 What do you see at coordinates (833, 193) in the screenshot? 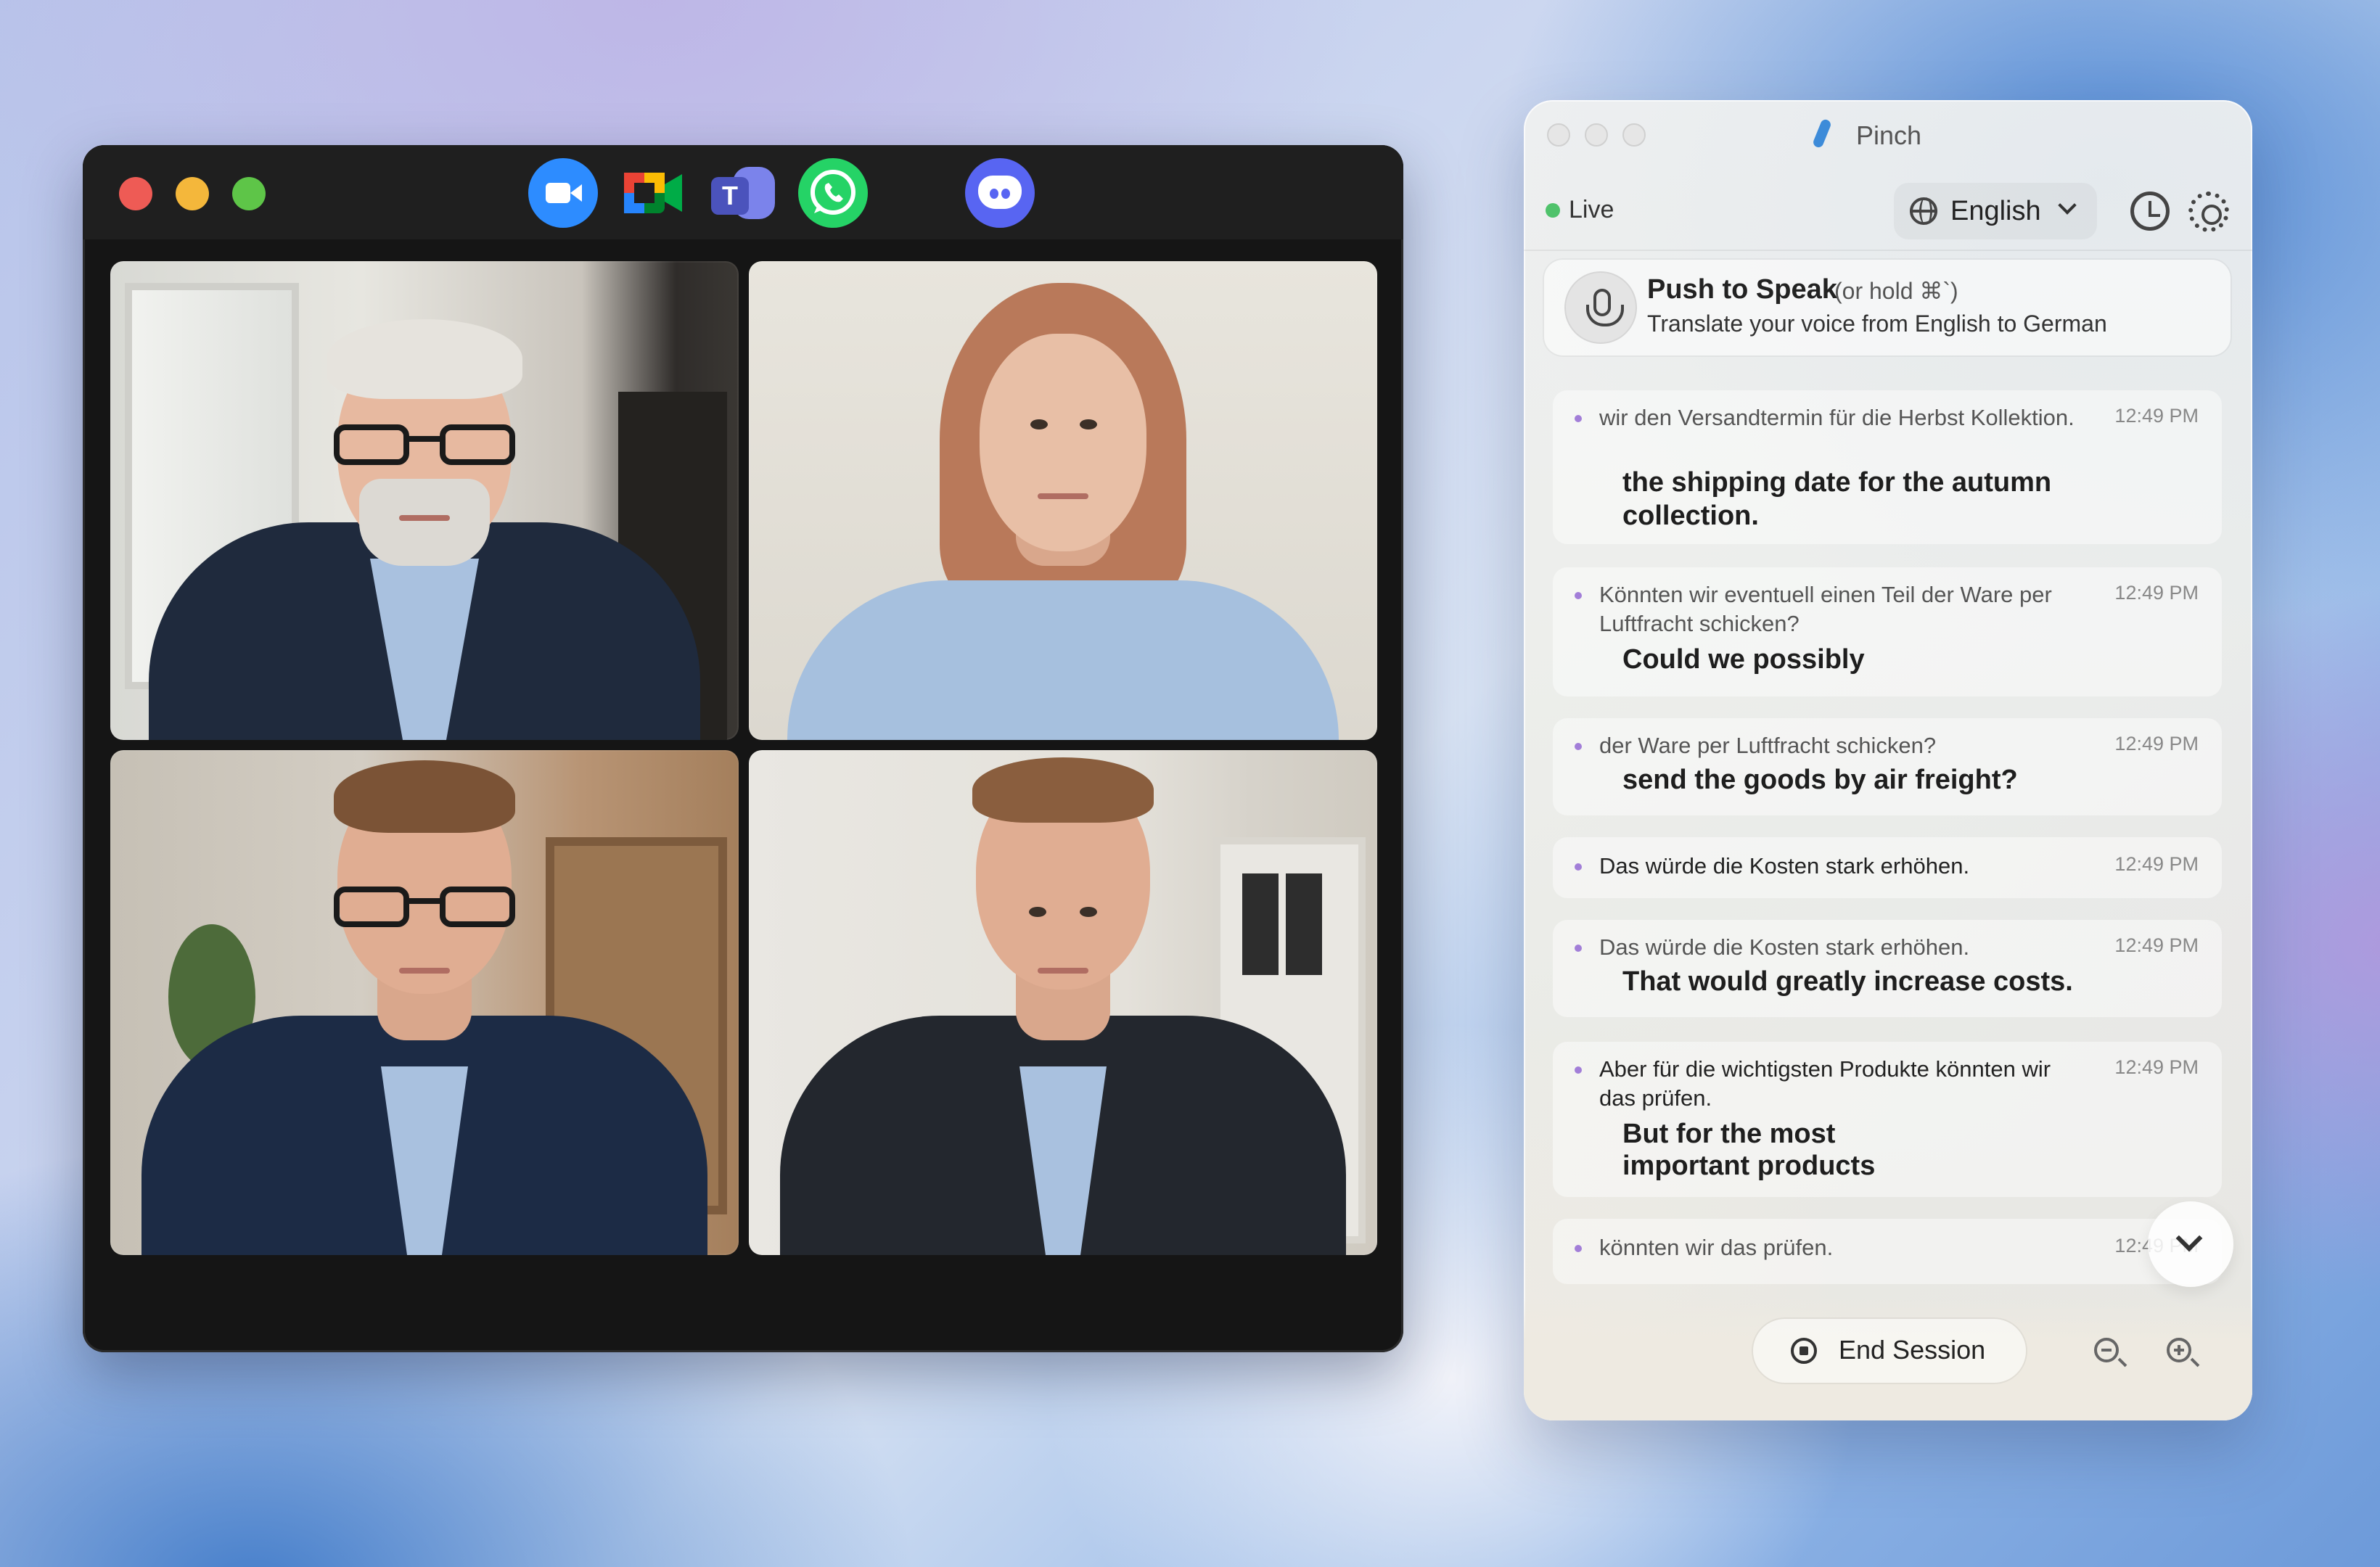
I see `whatsapp-icon` at bounding box center [833, 193].